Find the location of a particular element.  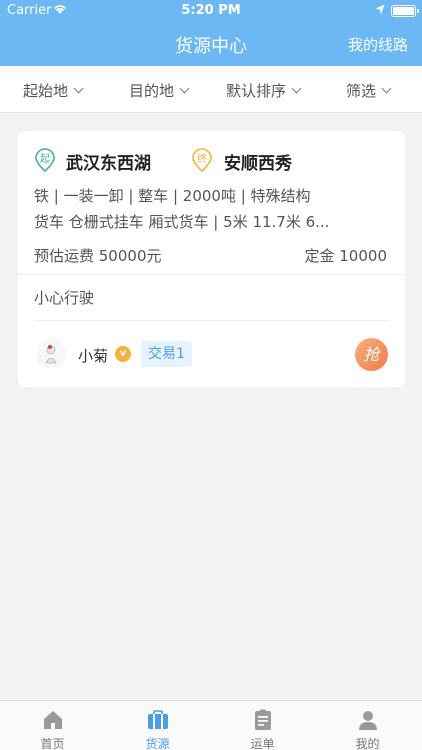

tab-profile-label: 我的 is located at coordinates (367, 743).